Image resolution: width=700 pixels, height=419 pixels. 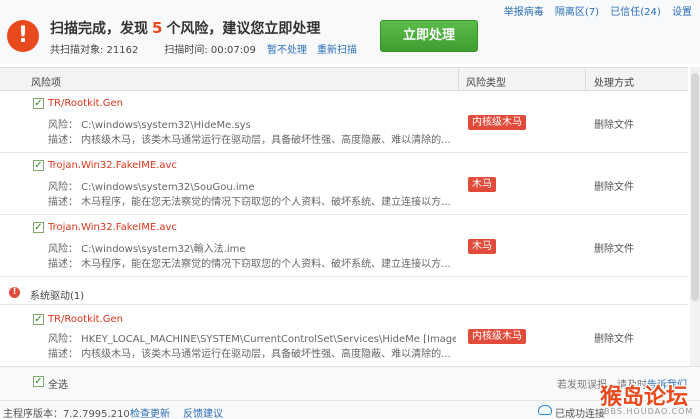 I want to click on feedback-link: 反馈建议, so click(x=203, y=412).